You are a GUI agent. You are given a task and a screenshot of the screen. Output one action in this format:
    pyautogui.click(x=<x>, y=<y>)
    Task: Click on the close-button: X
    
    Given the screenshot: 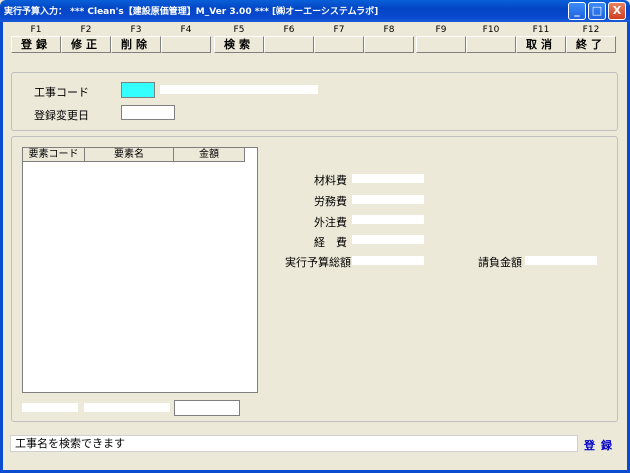 What is the action you would take?
    pyautogui.click(x=617, y=11)
    